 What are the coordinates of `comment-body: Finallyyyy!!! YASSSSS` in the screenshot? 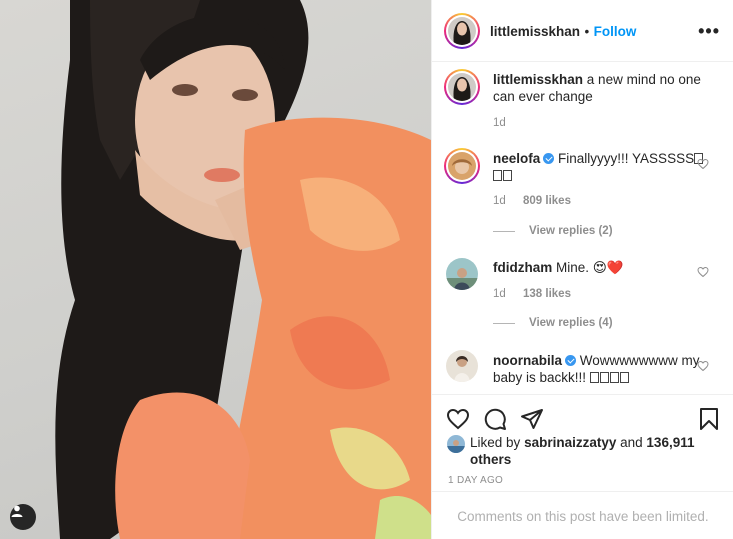 It's located at (626, 158).